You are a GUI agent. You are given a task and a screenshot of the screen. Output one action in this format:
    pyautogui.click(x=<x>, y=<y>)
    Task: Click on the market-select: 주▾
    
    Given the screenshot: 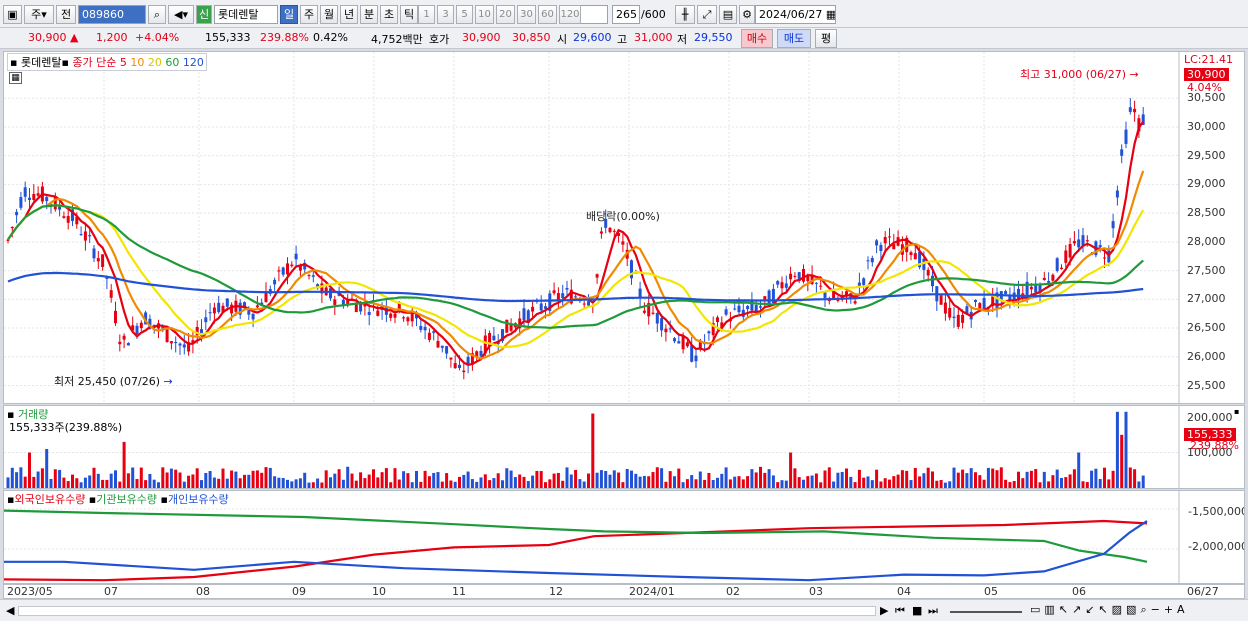 What is the action you would take?
    pyautogui.click(x=39, y=14)
    